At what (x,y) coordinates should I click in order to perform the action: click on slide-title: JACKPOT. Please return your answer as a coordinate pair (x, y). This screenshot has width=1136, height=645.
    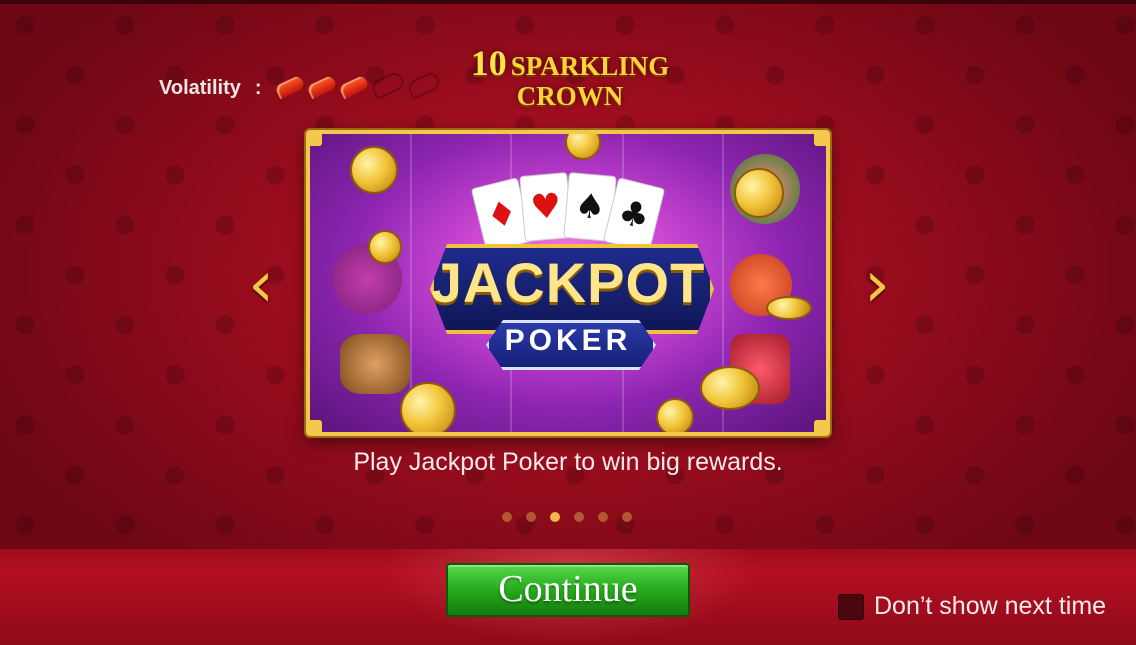
    Looking at the image, I should click on (568, 282).